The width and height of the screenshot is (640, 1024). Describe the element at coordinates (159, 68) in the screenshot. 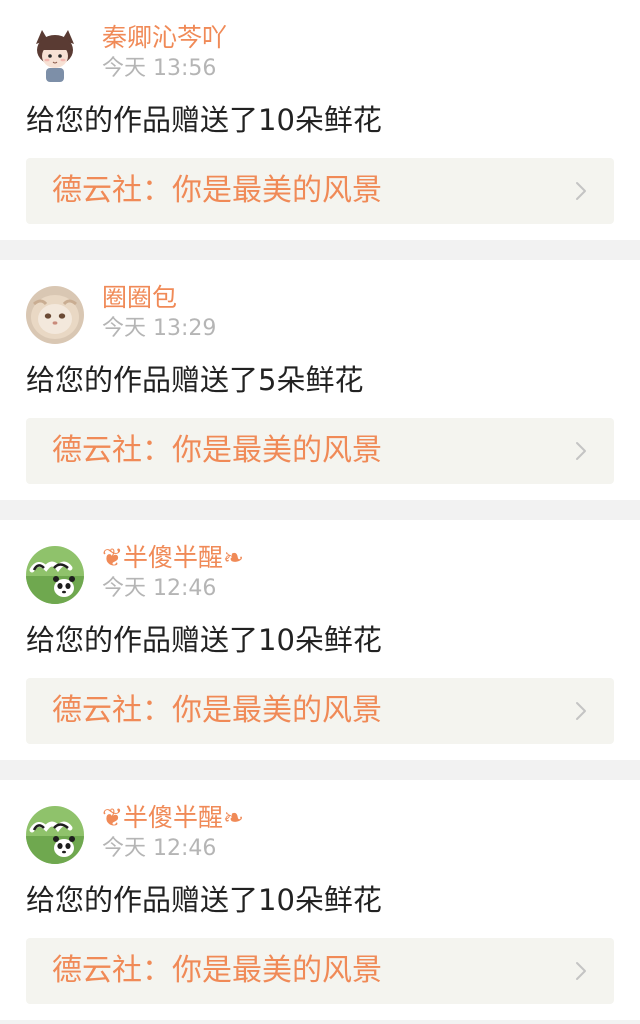

I see `timestamp: 今天 13:56` at that location.